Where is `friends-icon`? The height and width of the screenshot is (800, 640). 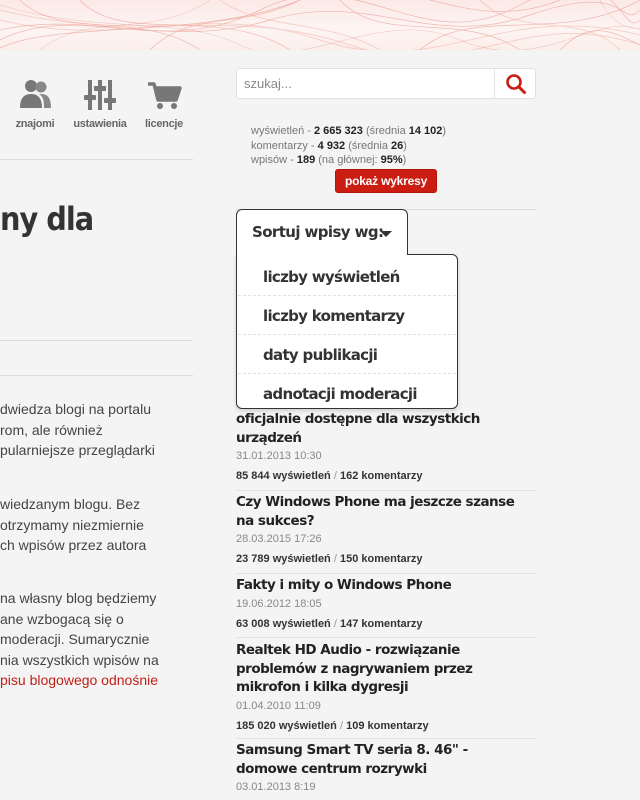 friends-icon is located at coordinates (35, 95).